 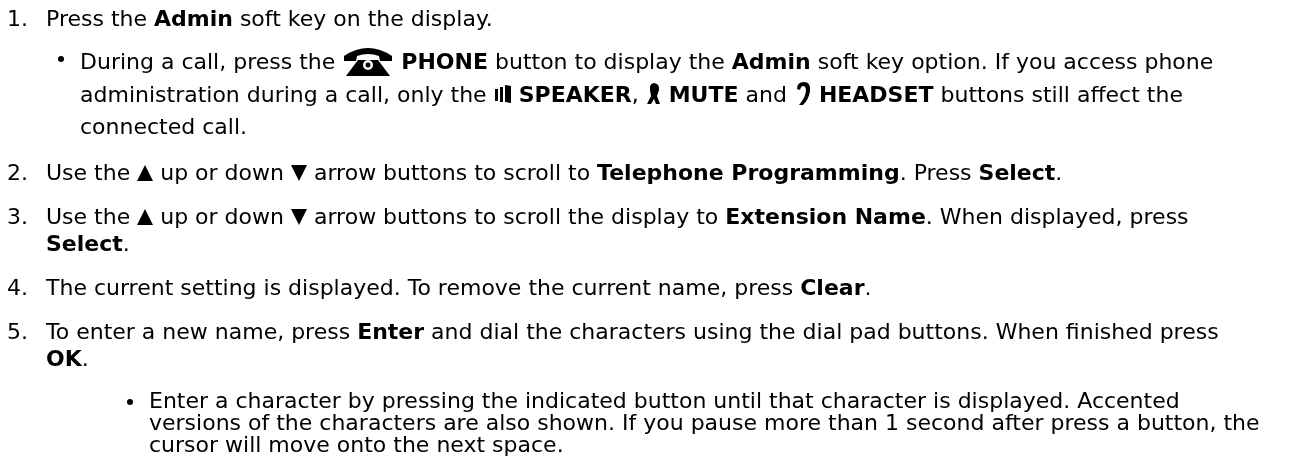 I want to click on instruction-text: Select., so click(x=88, y=243).